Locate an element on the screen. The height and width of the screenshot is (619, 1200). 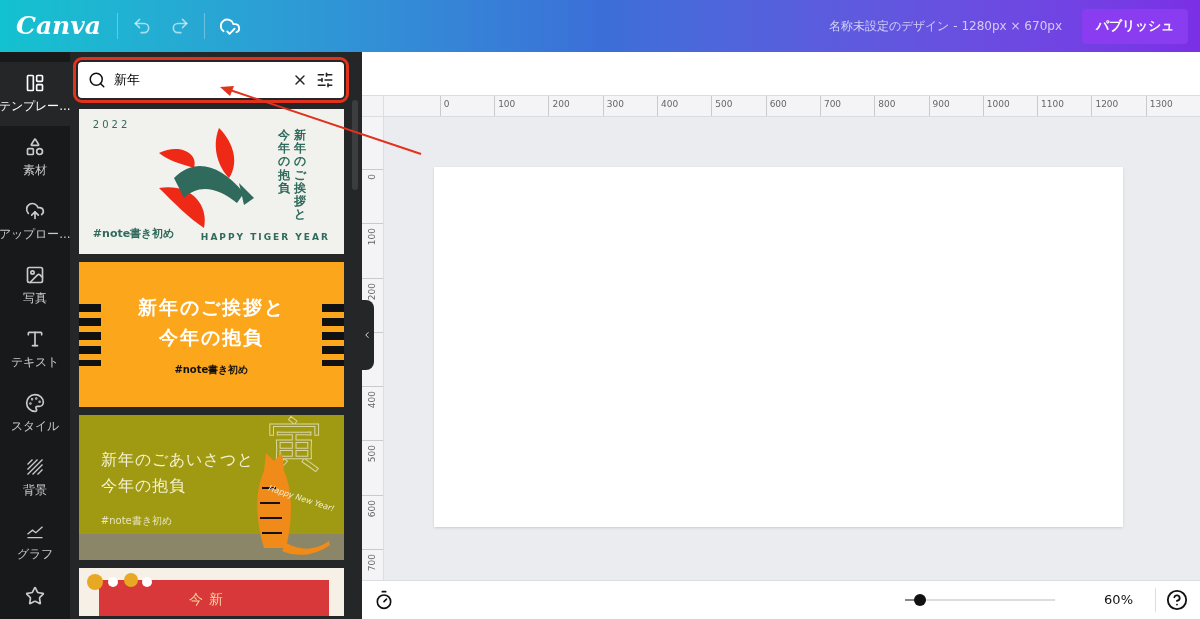
scrollbar is located at coordinates (354, 145).